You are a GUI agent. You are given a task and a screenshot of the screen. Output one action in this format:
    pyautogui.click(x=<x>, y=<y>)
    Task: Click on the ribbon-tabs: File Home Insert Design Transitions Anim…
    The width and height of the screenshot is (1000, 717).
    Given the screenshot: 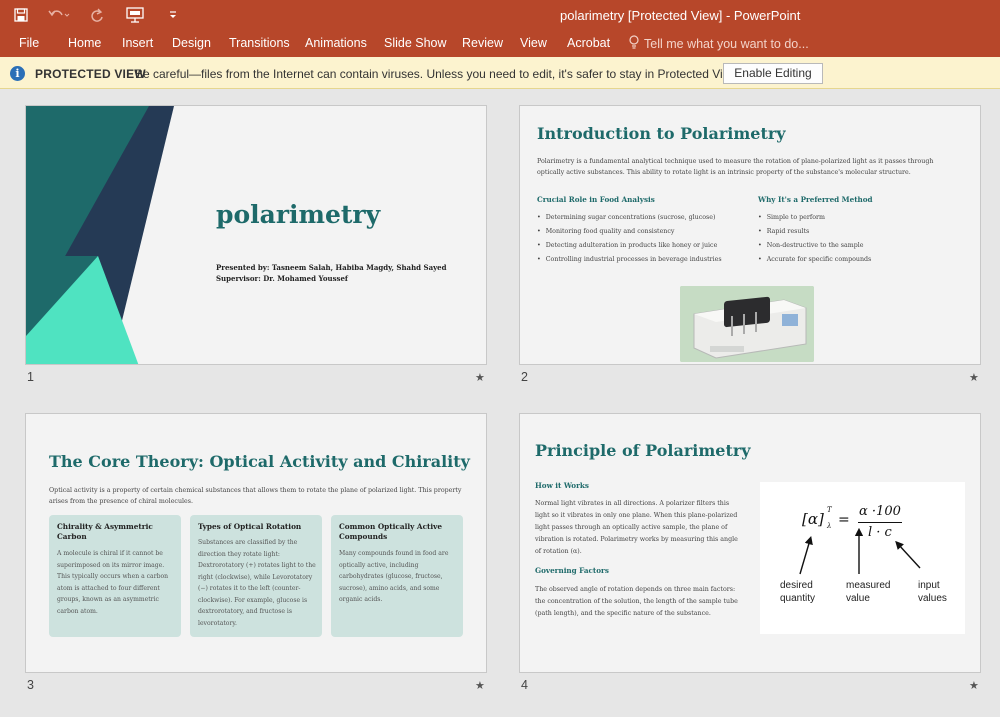 What is the action you would take?
    pyautogui.click(x=500, y=43)
    